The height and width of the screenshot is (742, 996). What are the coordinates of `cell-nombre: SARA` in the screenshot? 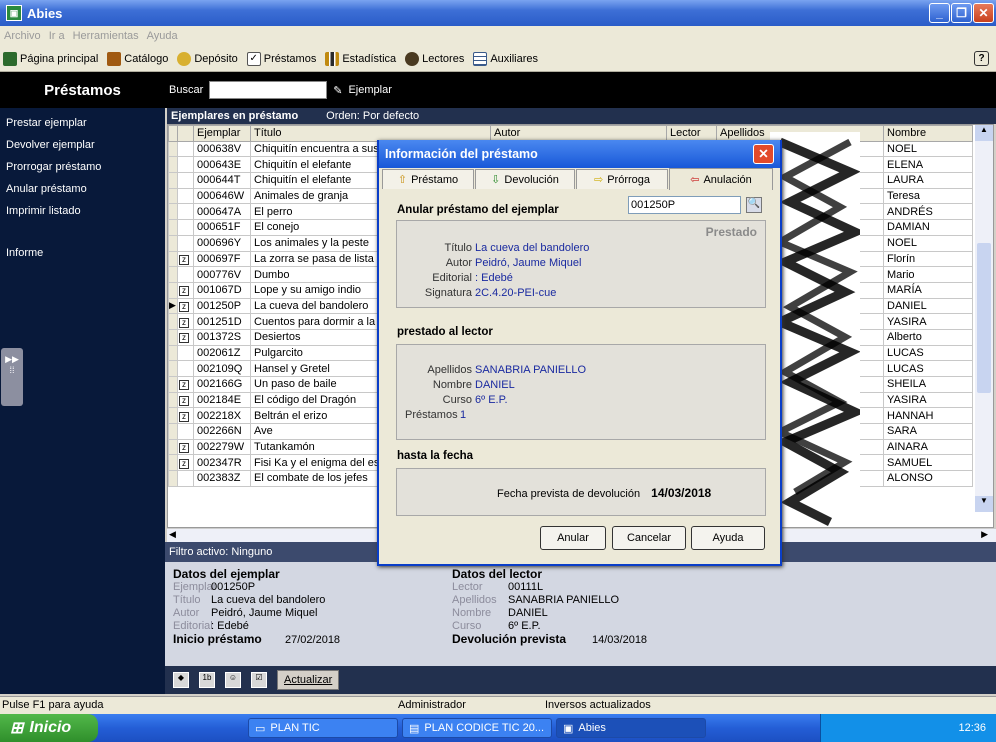 It's located at (928, 431).